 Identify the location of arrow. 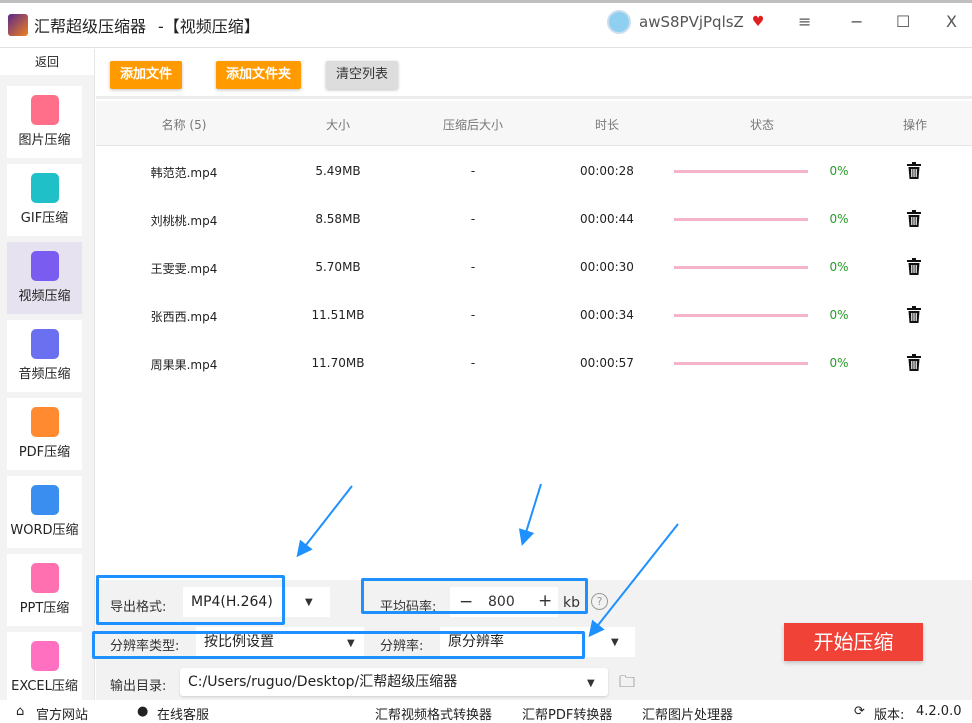
(324, 521).